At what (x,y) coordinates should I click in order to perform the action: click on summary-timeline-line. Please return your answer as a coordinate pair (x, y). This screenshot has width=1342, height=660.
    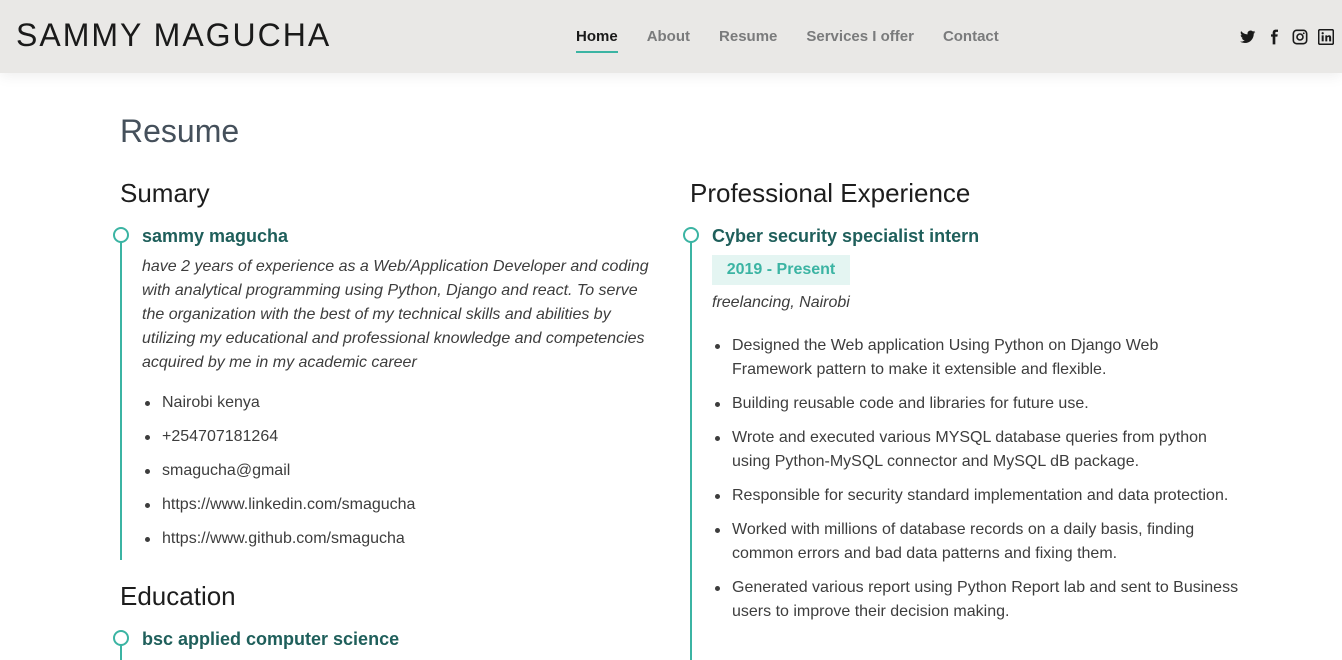
    Looking at the image, I should click on (121, 398).